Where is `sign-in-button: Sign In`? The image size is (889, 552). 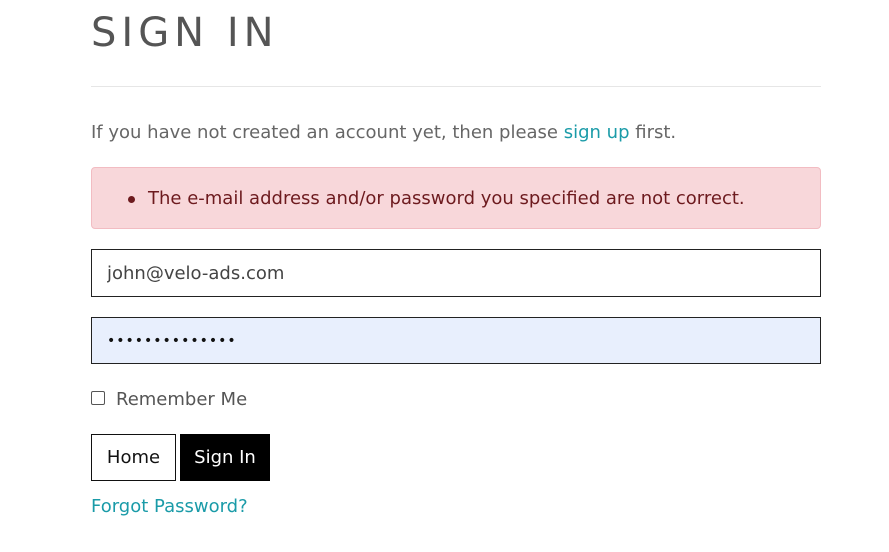 sign-in-button: Sign In is located at coordinates (225, 457).